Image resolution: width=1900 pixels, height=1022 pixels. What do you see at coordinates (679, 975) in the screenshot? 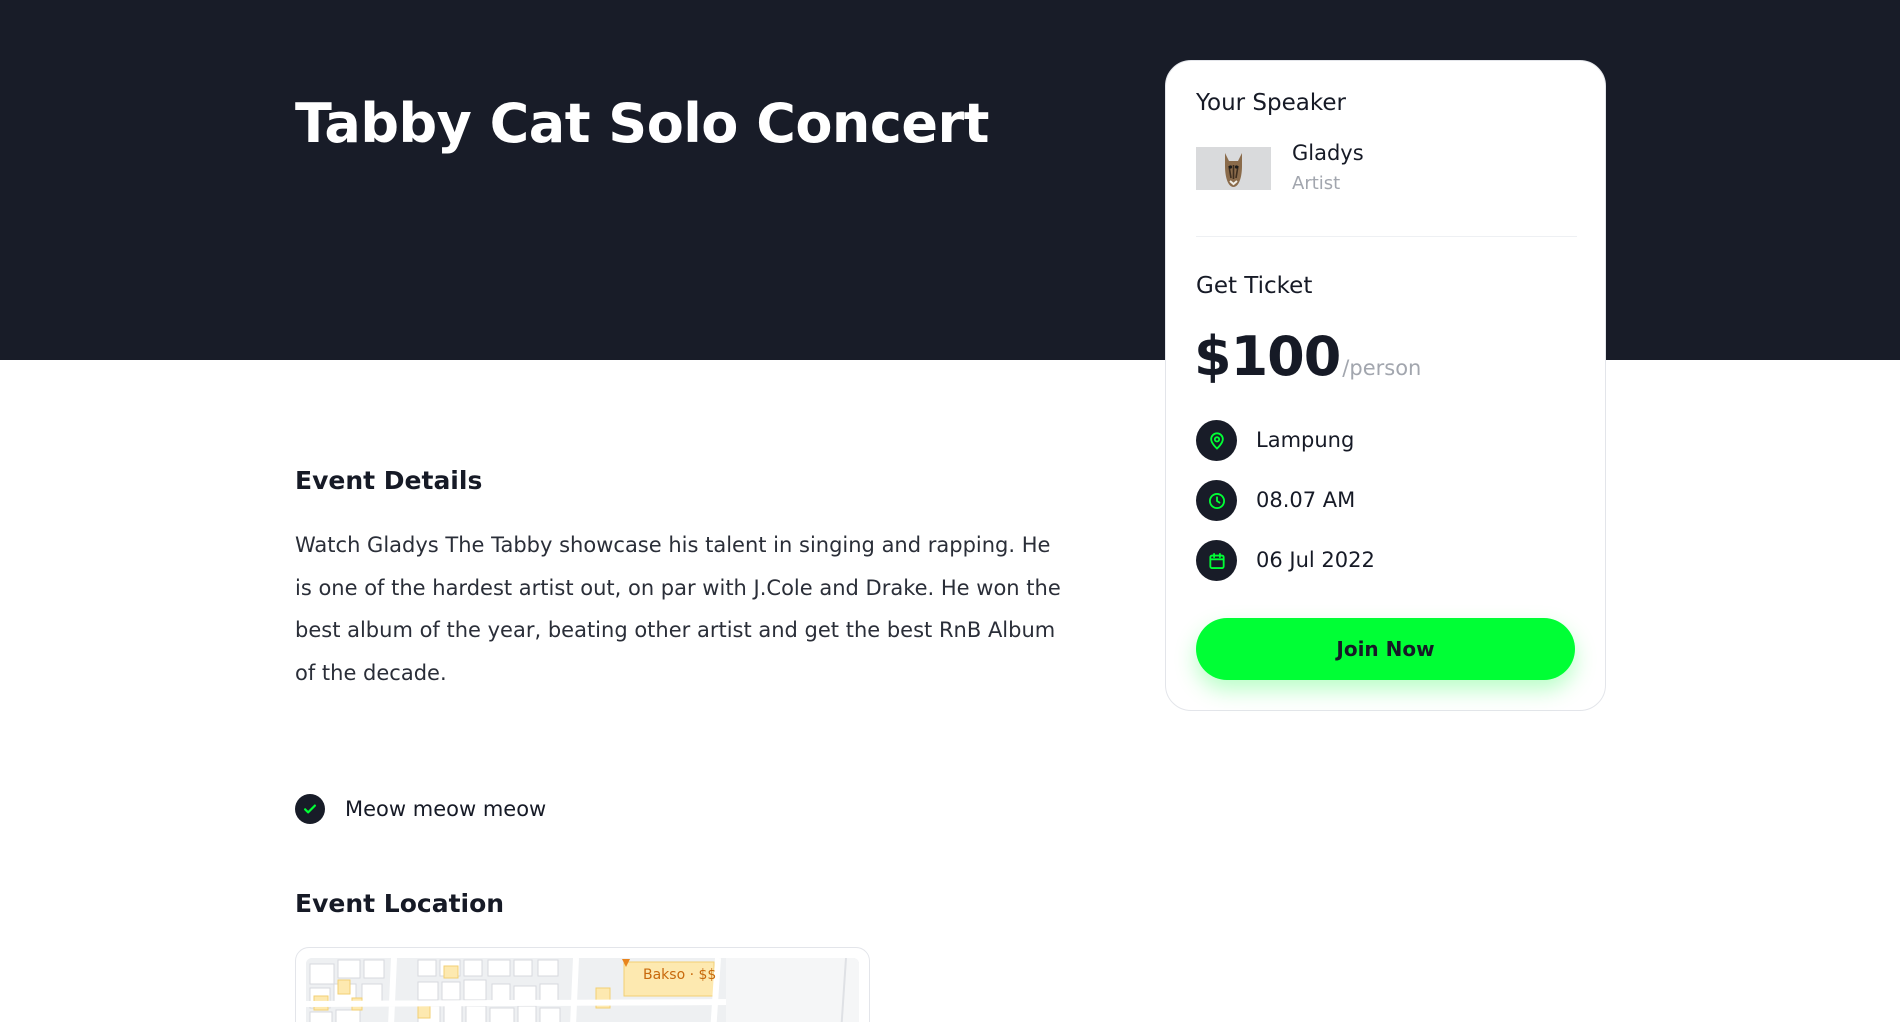
I see `map-place-label: Bakso · $$` at bounding box center [679, 975].